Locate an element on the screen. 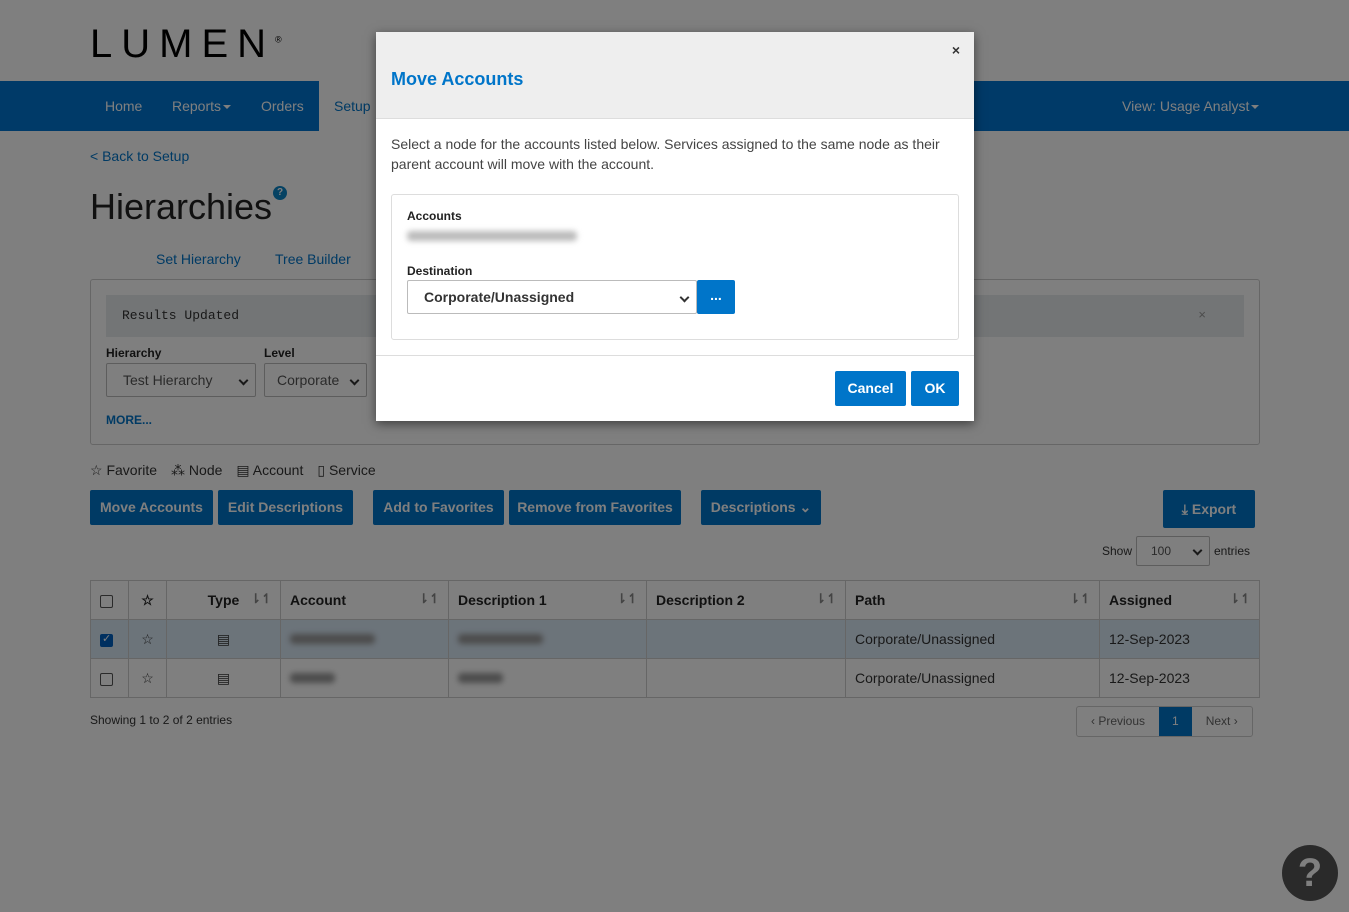  destination-label: Destination is located at coordinates (440, 271).